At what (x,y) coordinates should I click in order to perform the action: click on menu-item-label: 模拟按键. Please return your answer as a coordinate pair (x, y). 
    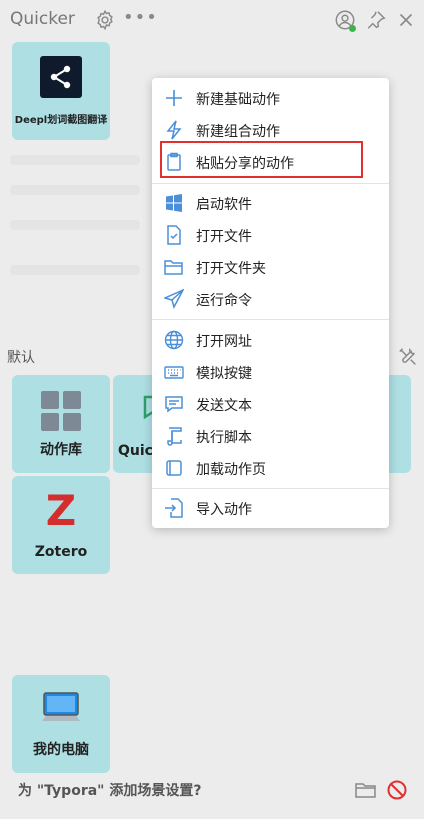
    Looking at the image, I should click on (224, 374).